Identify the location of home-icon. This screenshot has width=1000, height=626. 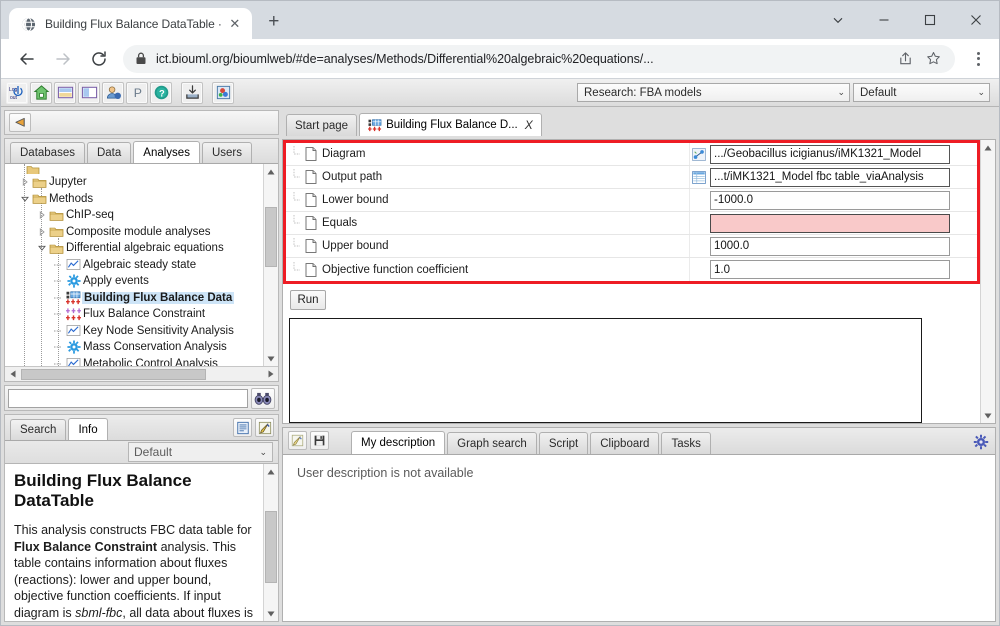
(41, 92).